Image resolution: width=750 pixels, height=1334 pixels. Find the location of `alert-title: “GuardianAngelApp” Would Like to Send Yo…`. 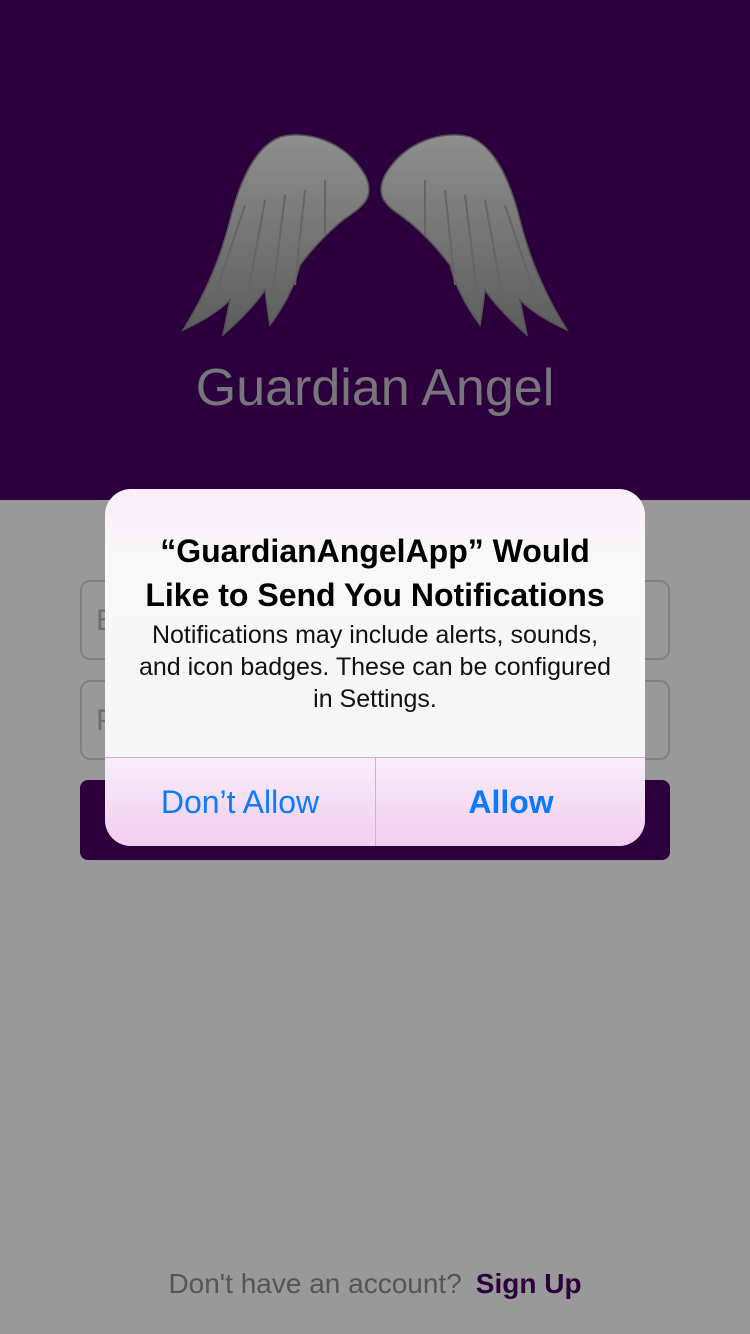

alert-title: “GuardianAngelApp” Would Like to Send Yo… is located at coordinates (375, 573).